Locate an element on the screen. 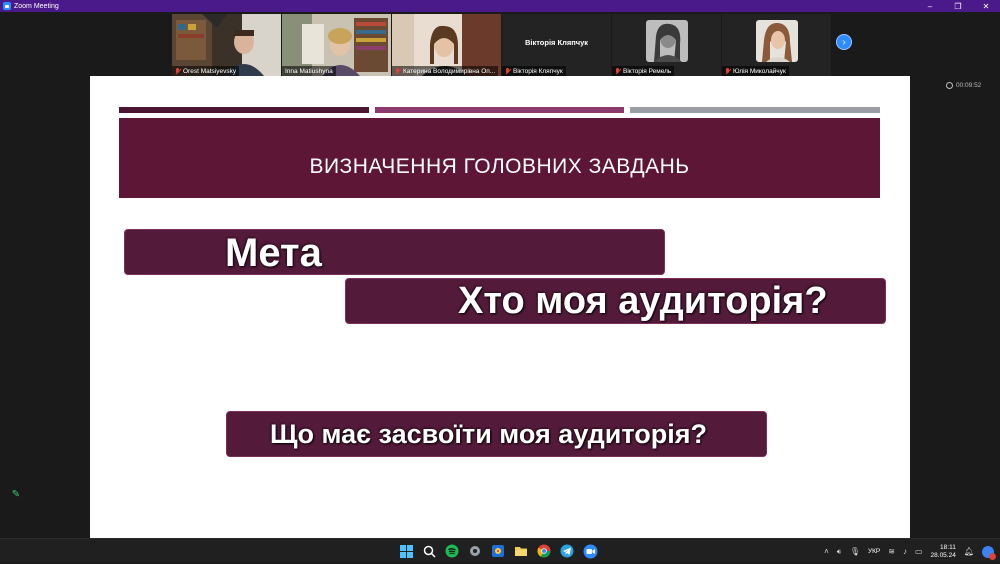 The image size is (1000, 564). copilot-icon is located at coordinates (989, 552).